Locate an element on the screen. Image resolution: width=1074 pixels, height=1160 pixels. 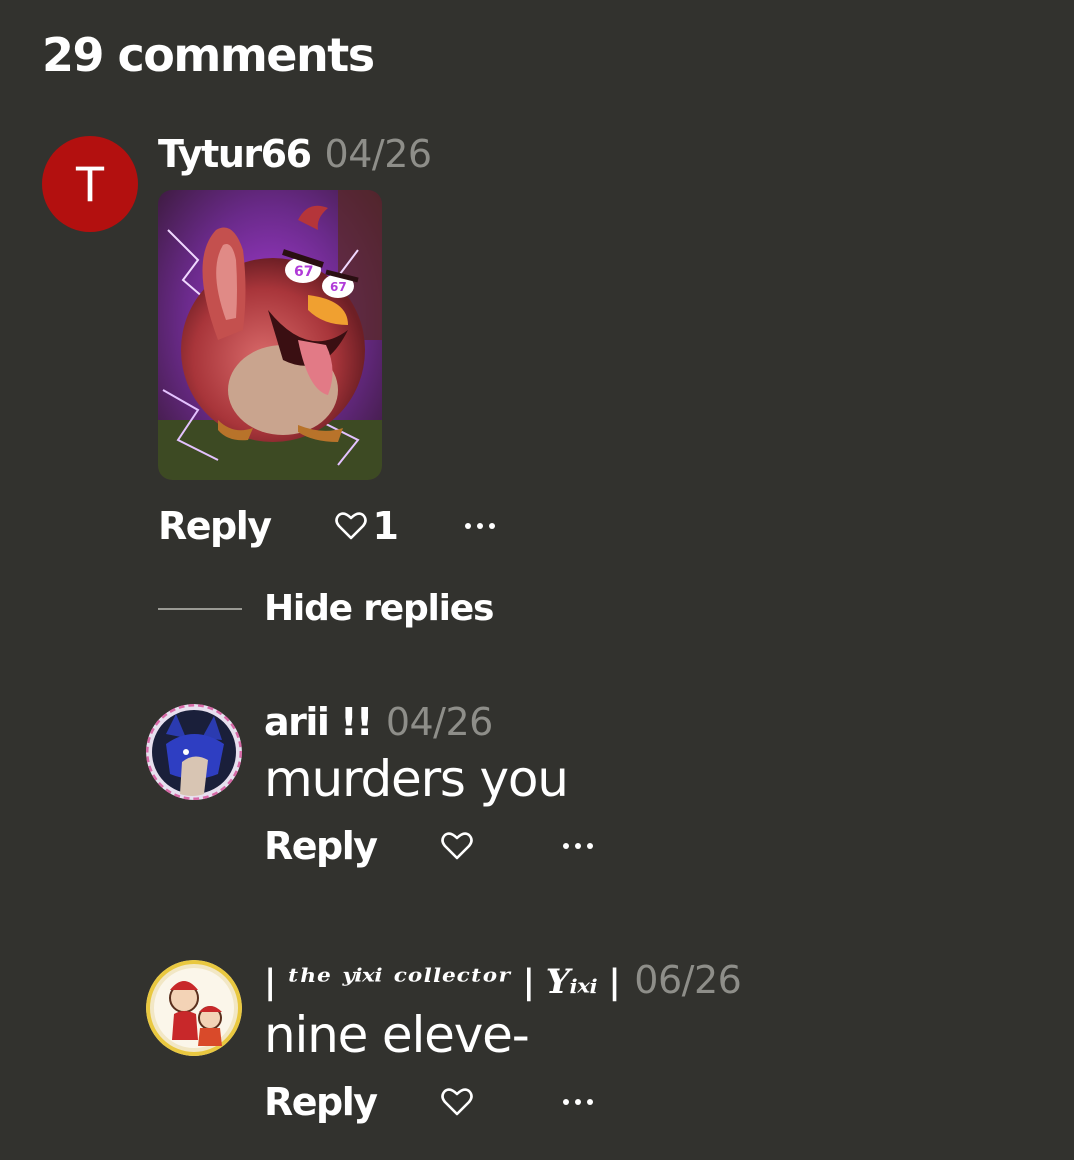
reply-meta: | ᵗʰᵉ ʸⁱˣⁱ ᶜᵒˡˡᵉᶜᵗᵒʳ | Yᵢₓᵢ | 06/26 is located at coordinates (503, 980).